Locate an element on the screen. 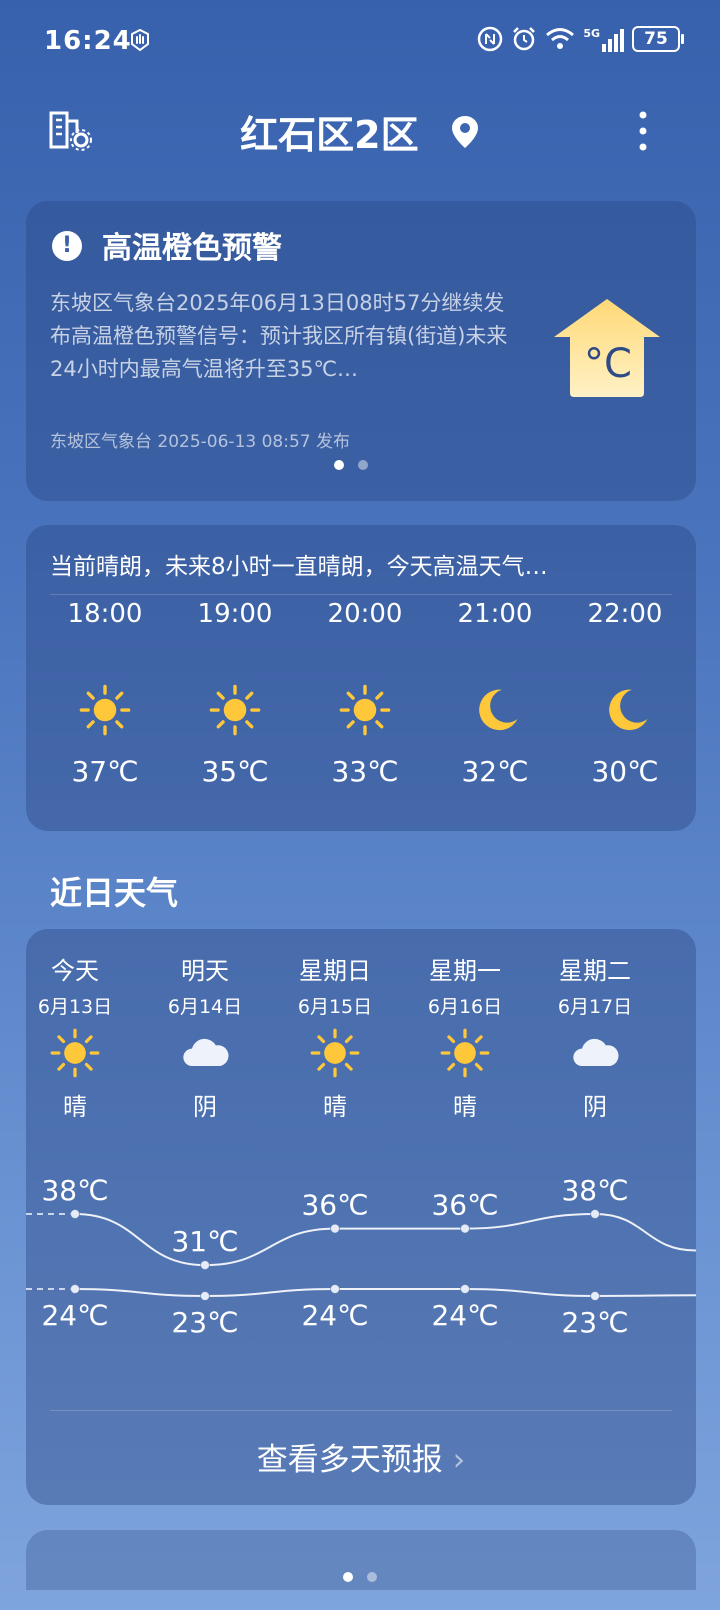 This screenshot has height=1610, width=720. cloud-icon is located at coordinates (596, 1052).